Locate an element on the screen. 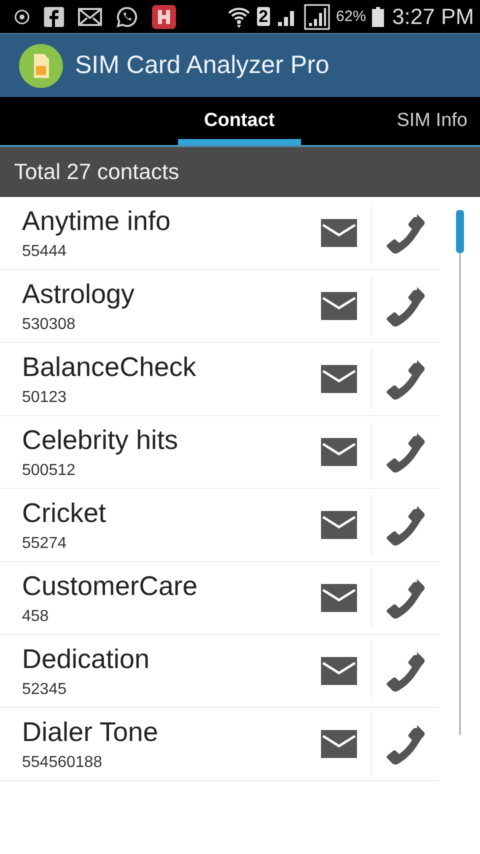  scrollbar-thumb is located at coordinates (460, 231).